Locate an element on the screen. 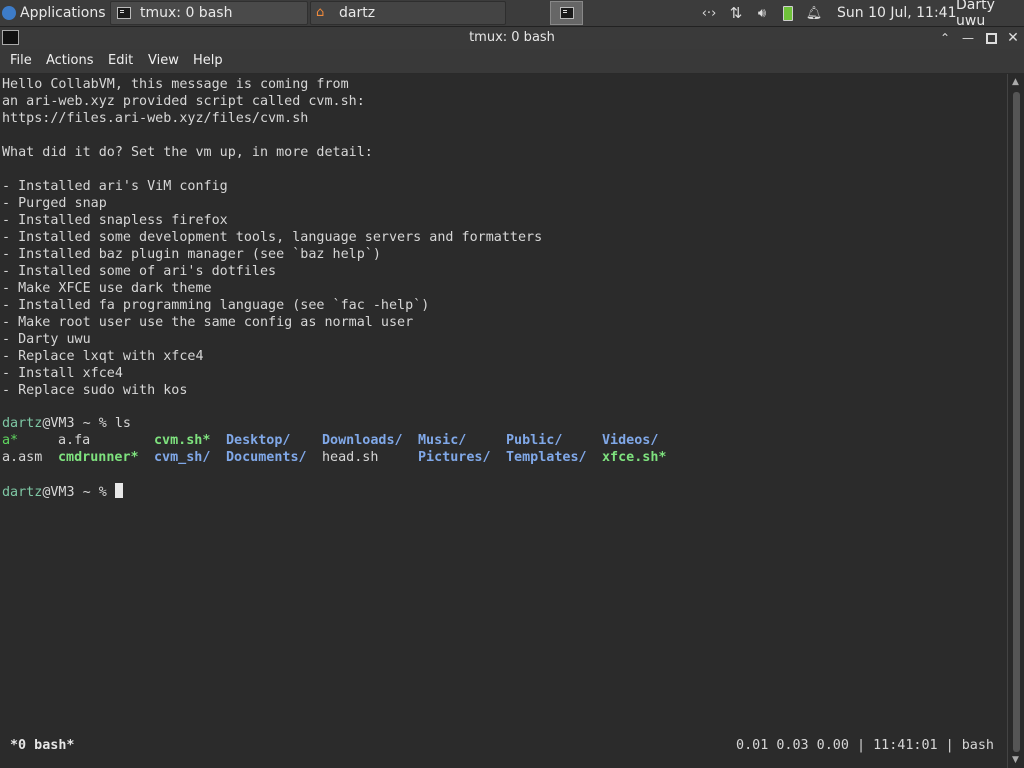  terminal-output-line: - Installed ari's ViM config is located at coordinates (115, 186).